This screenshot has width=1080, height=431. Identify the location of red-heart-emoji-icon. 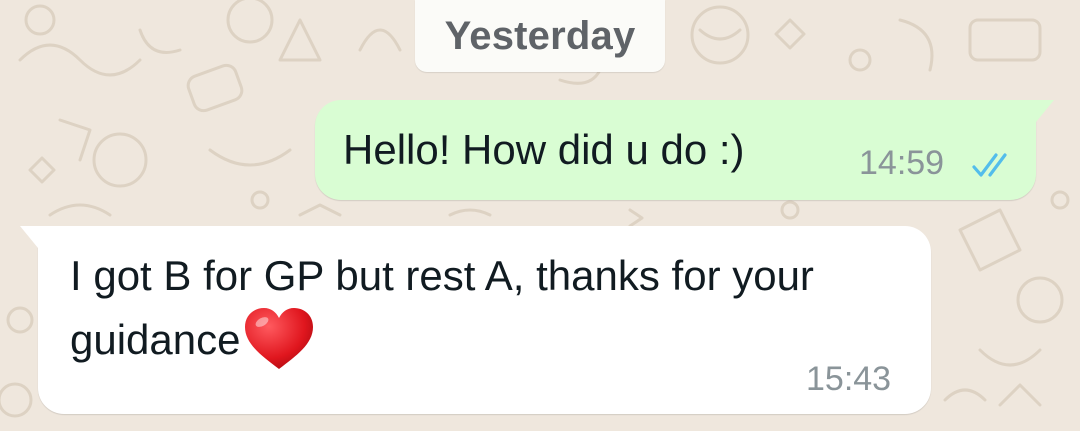
(279, 338).